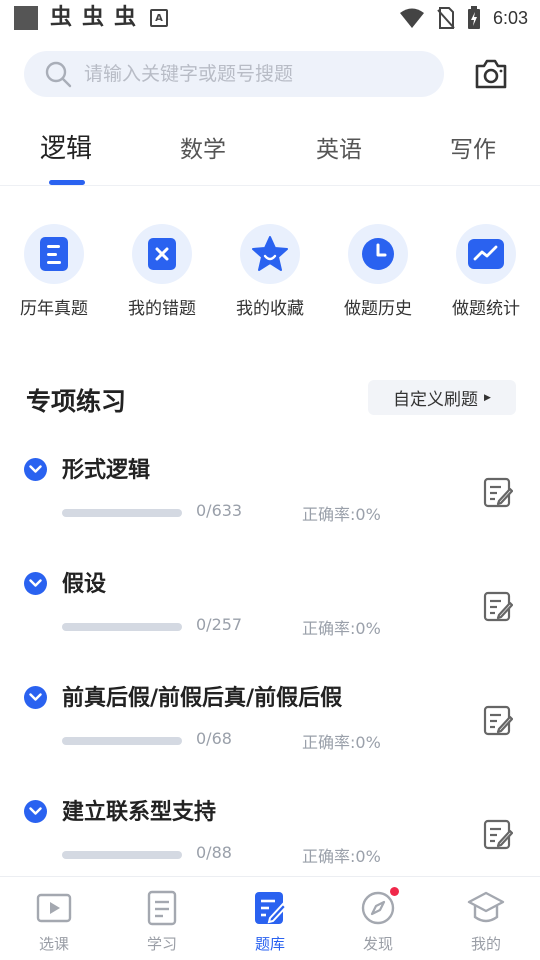 The height and width of the screenshot is (960, 540). I want to click on wrong-x-icon, so click(162, 254).